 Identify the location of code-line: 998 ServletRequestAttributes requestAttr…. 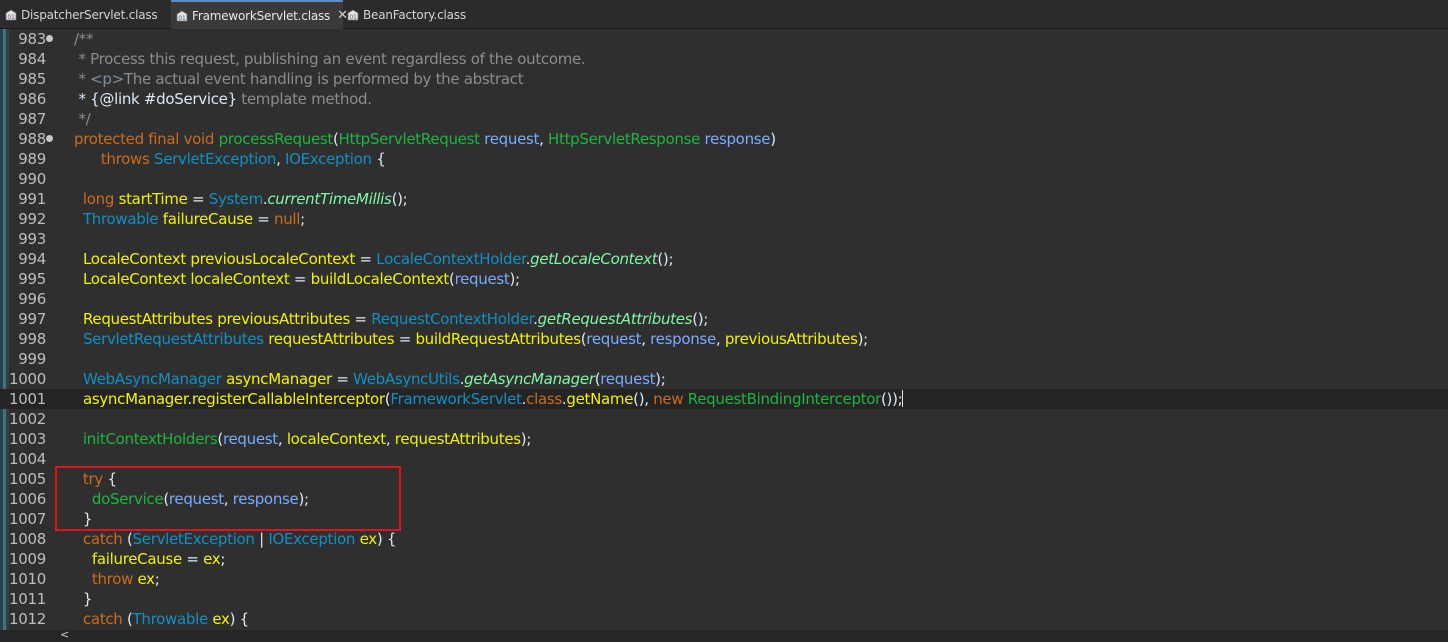
(724, 339).